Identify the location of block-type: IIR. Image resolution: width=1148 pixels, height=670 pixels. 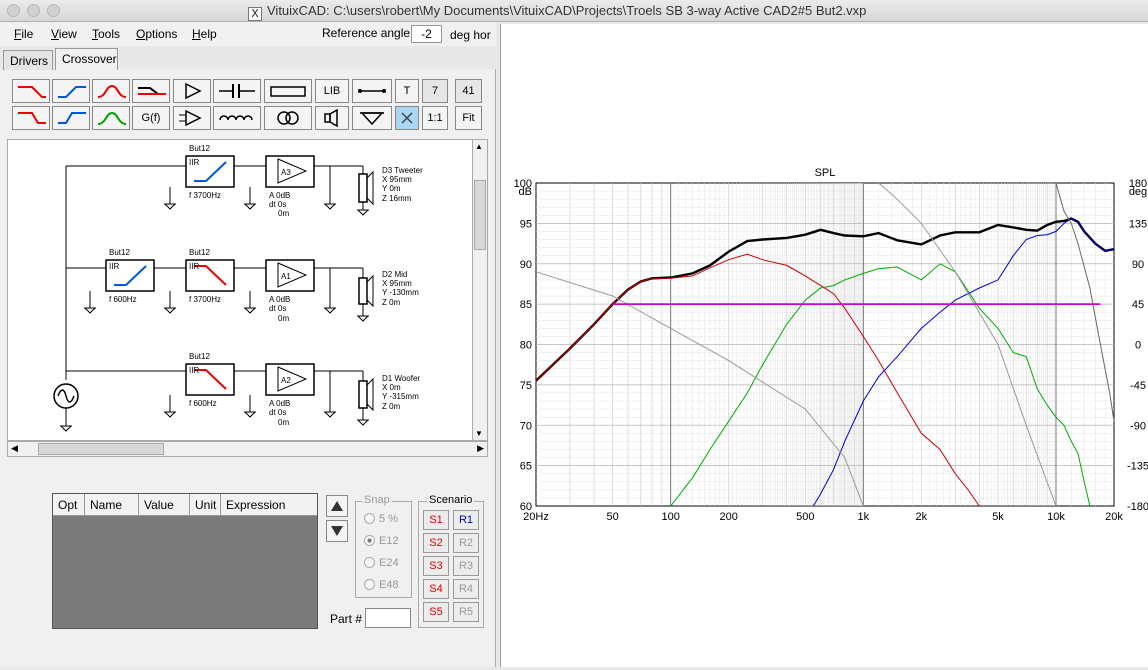
(194, 370).